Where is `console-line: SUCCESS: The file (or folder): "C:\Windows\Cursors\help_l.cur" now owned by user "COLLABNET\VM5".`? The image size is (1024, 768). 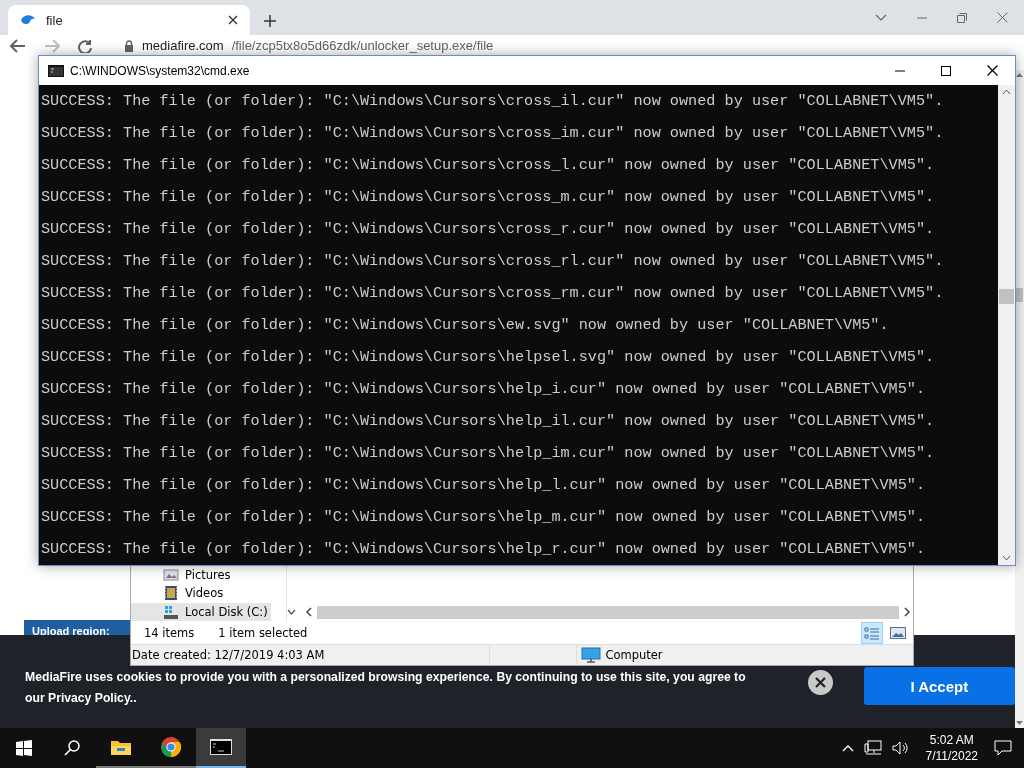
console-line: SUCCESS: The file (or folder): "C:\Windows\Cursors\help_l.cur" now owned by user "COLLABNET\VM5". is located at coordinates (484, 485).